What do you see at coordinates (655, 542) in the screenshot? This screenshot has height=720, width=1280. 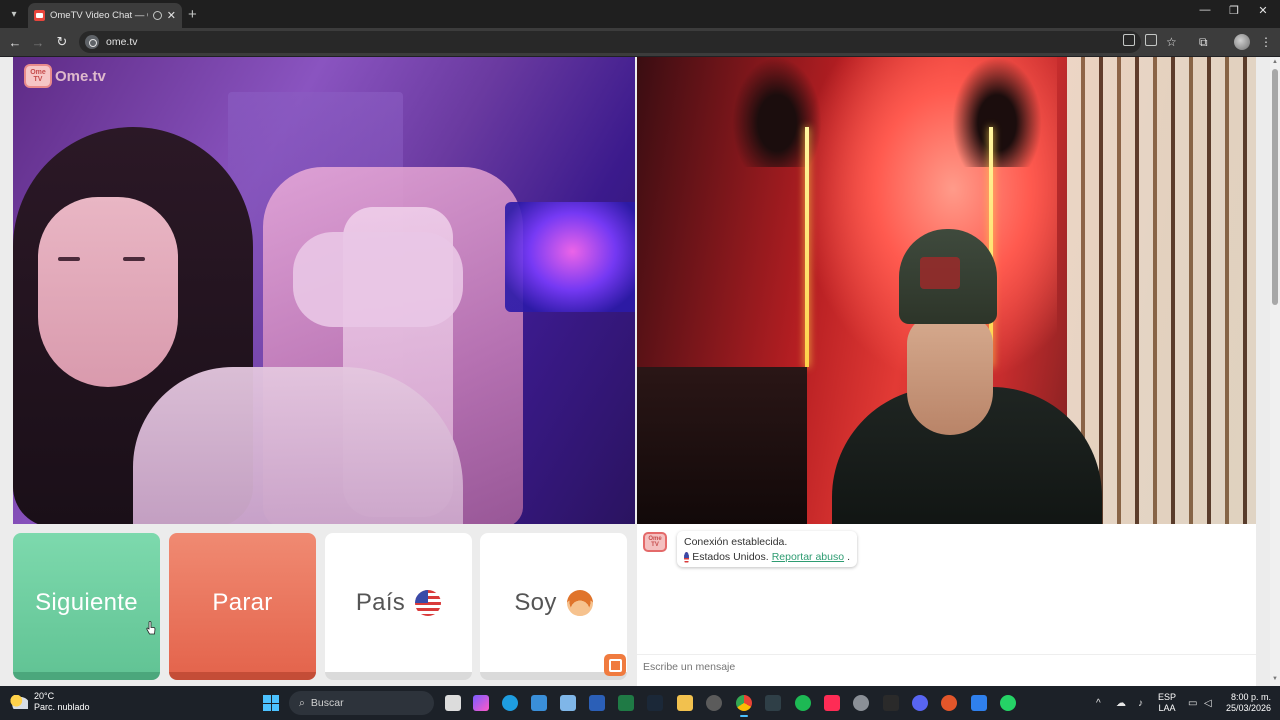 I see `ometv-chat-avatar-icon: Ome TV` at bounding box center [655, 542].